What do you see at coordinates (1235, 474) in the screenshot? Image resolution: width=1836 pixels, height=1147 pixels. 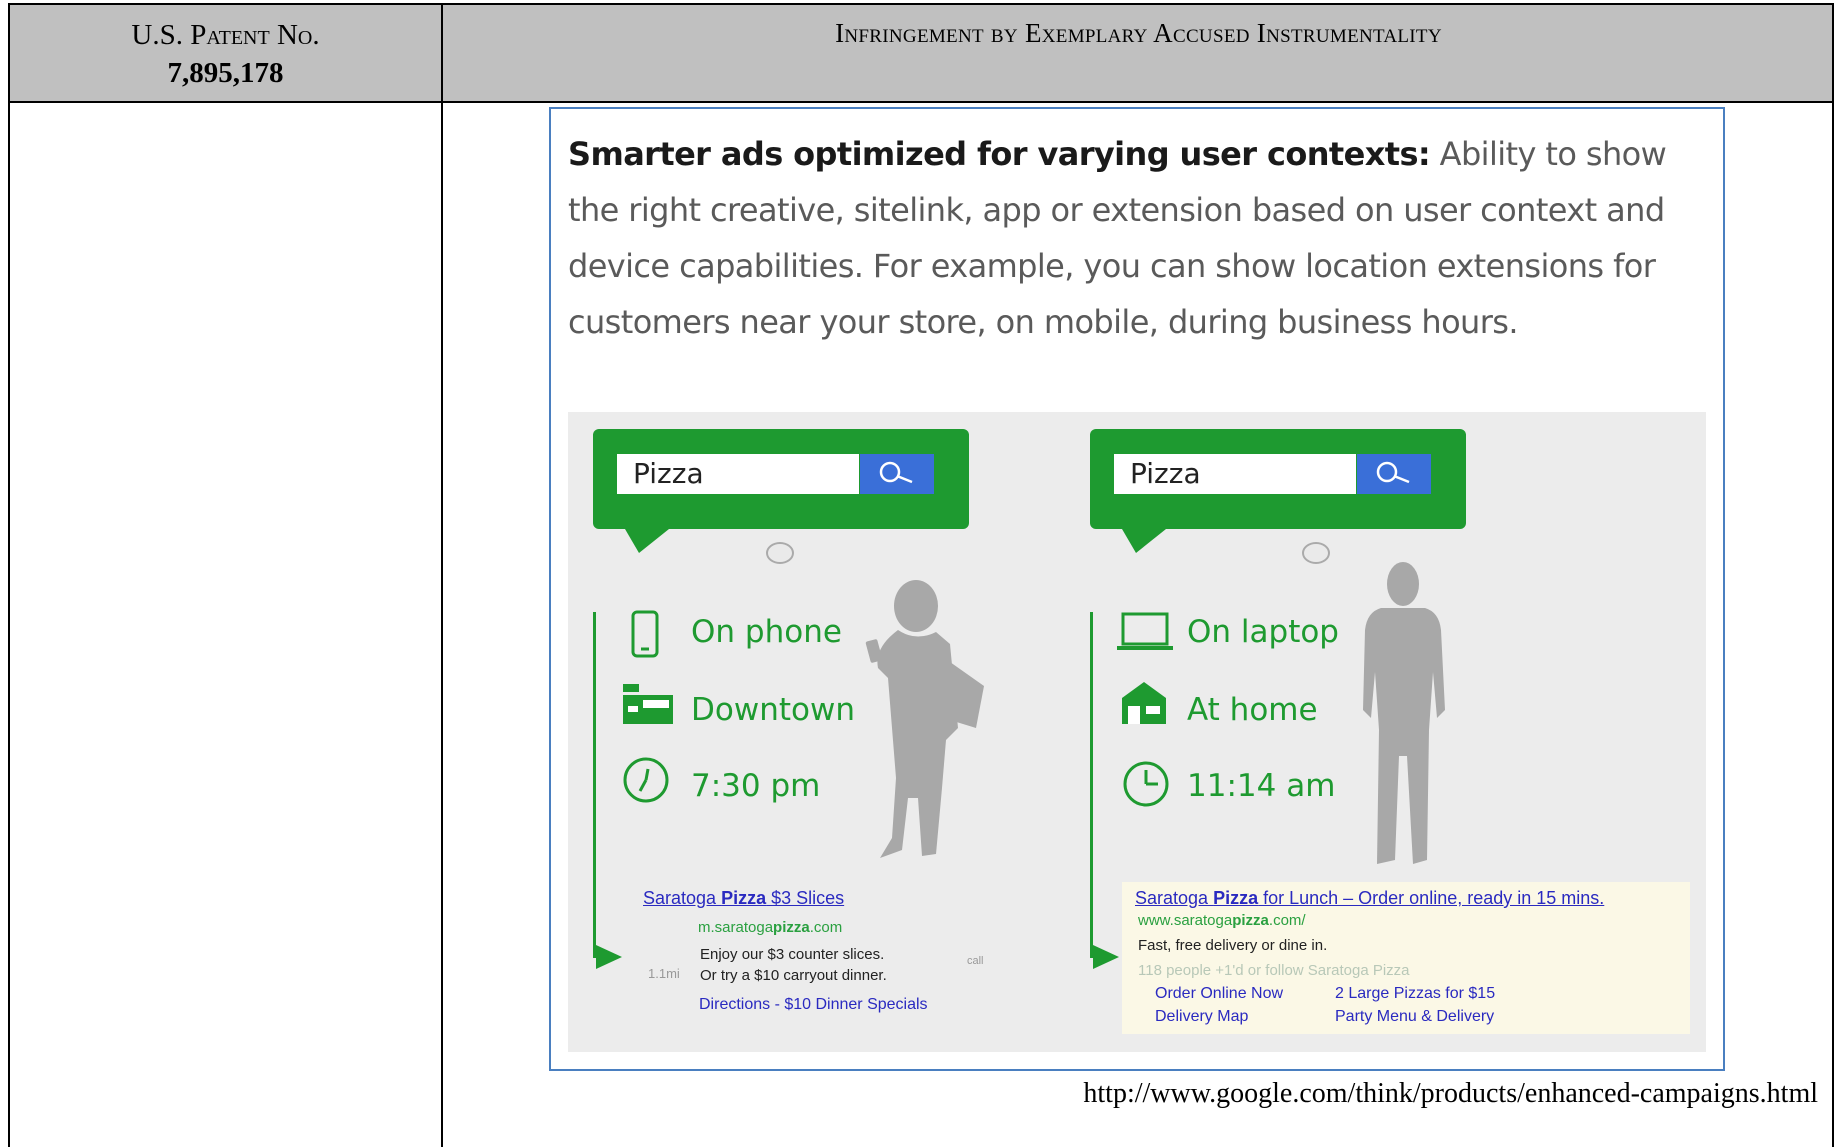 I see `right-search-input: Pizza` at bounding box center [1235, 474].